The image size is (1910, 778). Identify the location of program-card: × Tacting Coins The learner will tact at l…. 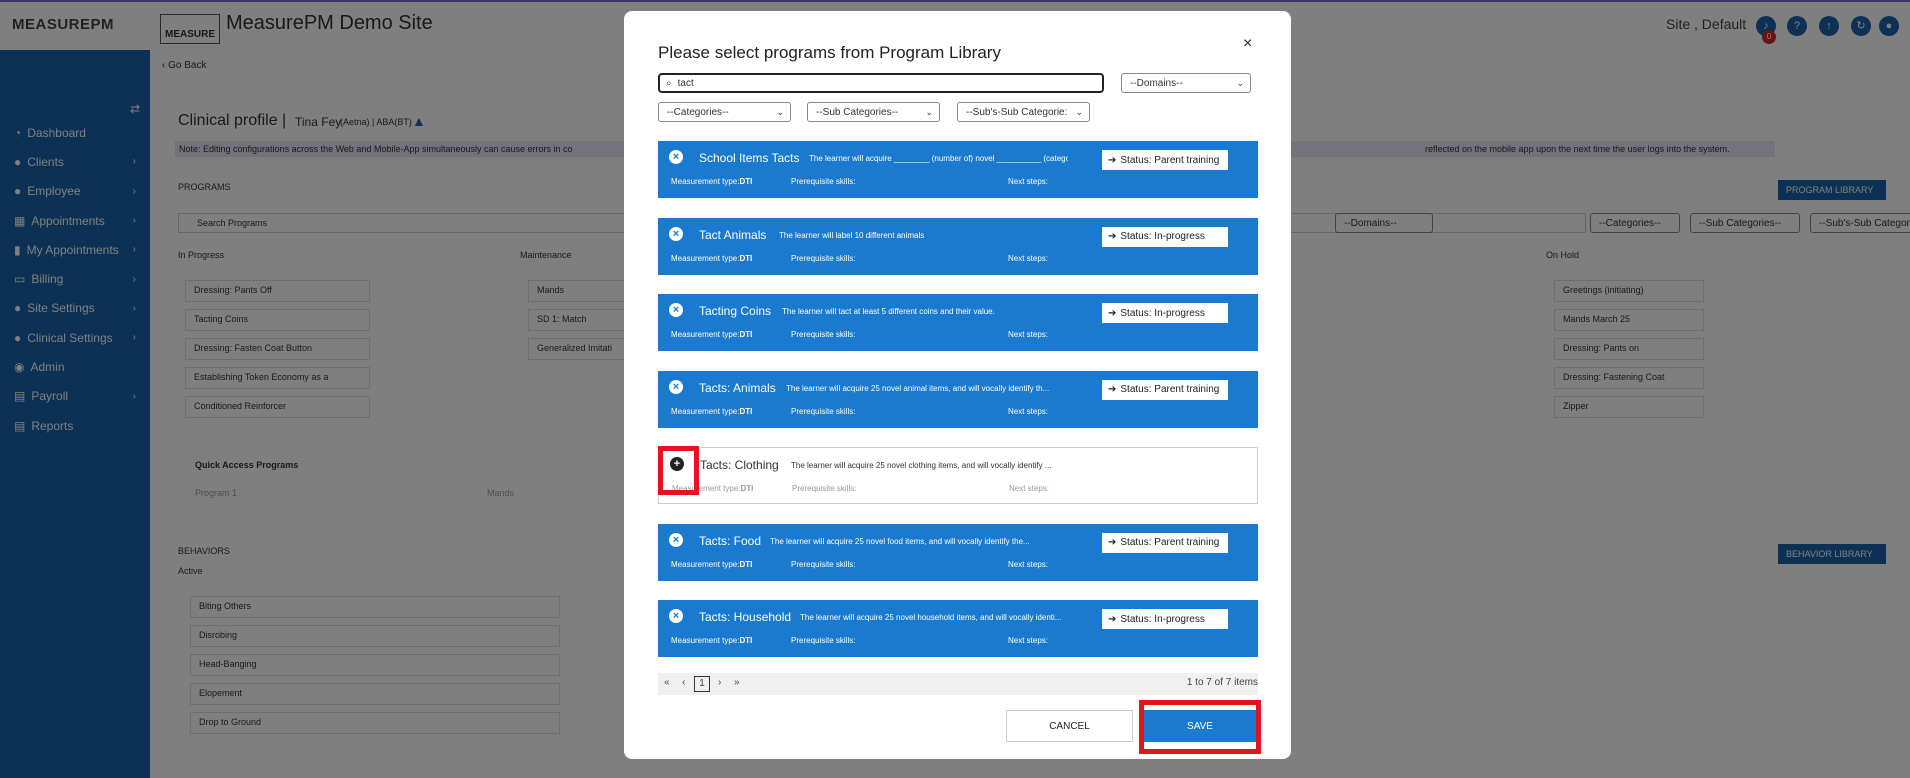
(958, 322).